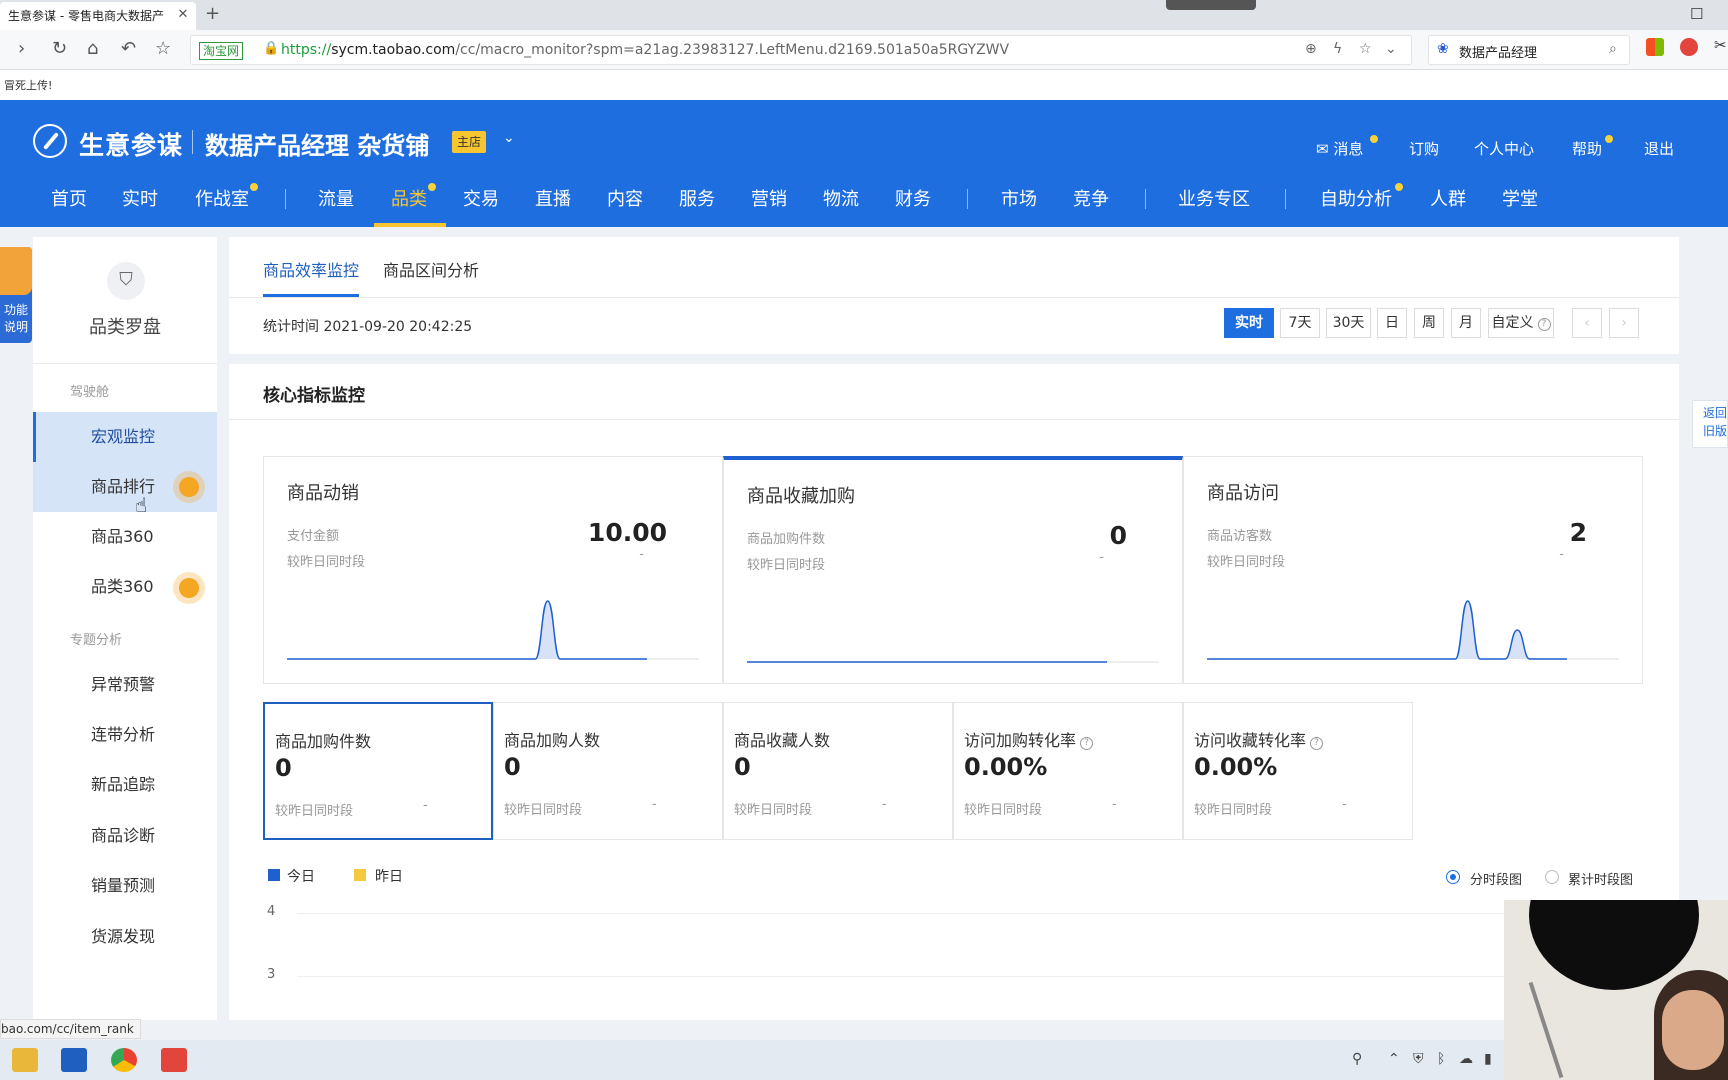  Describe the element at coordinates (128, 48) in the screenshot. I see `undo-icon: ↶` at that location.